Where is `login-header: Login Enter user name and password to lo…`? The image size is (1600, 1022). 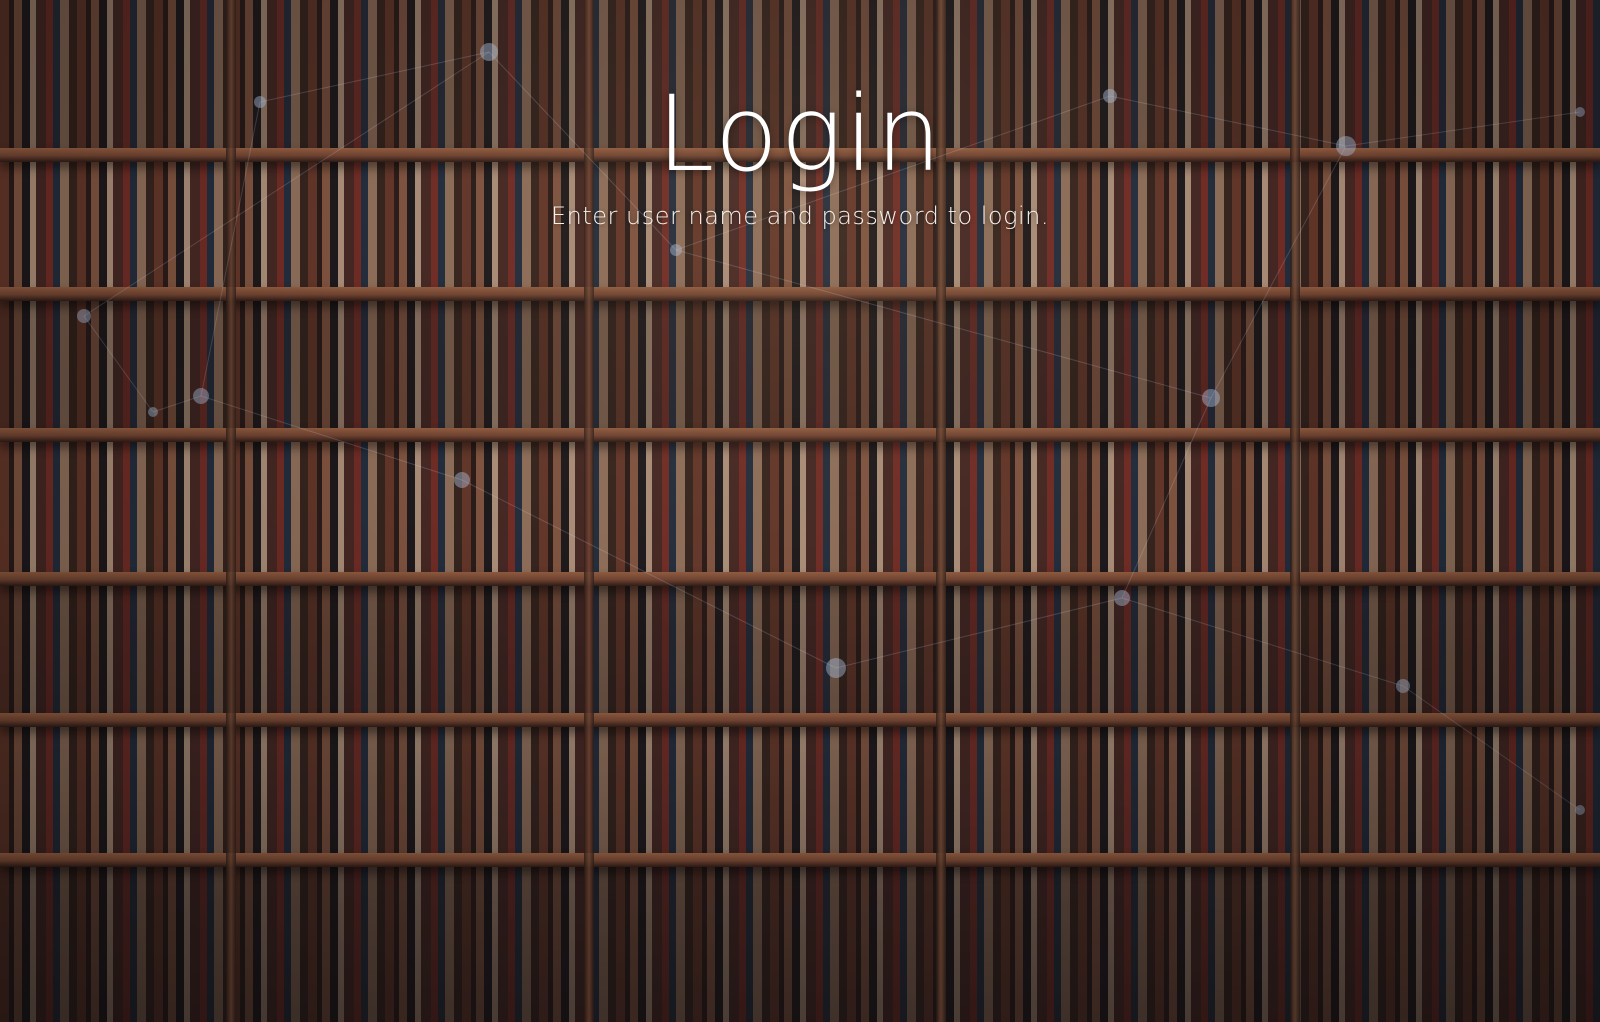 login-header: Login Enter user name and password to lo… is located at coordinates (800, 156).